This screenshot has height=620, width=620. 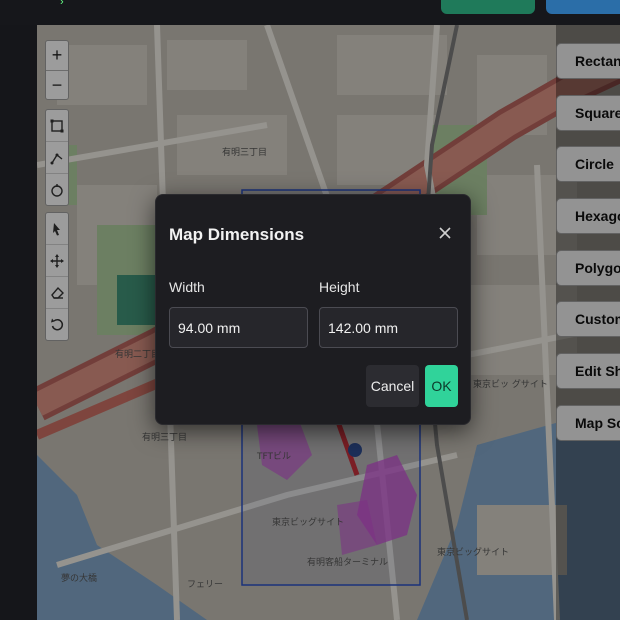 I want to click on ok-button: OK, so click(x=441, y=386).